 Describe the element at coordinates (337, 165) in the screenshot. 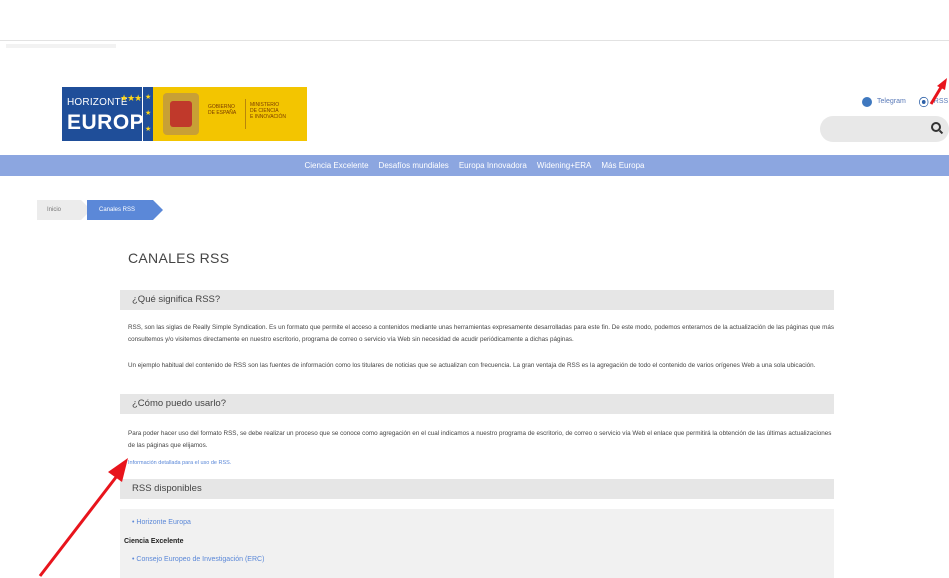

I see `nav-ciencia-excelente: Ciencia Excelente` at that location.